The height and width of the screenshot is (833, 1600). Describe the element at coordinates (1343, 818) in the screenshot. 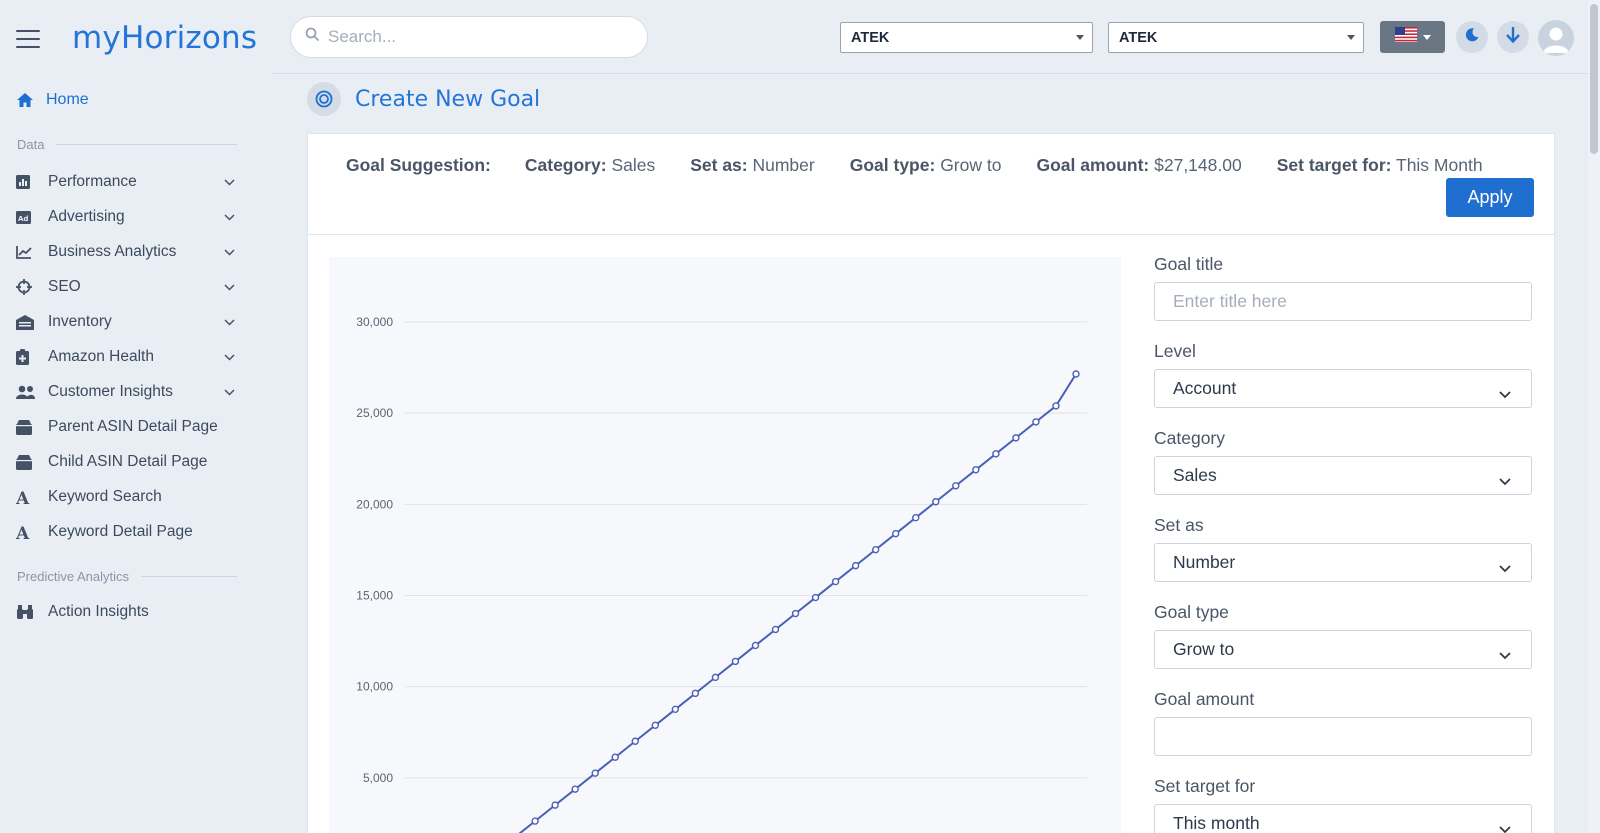

I see `target-select: This month` at that location.